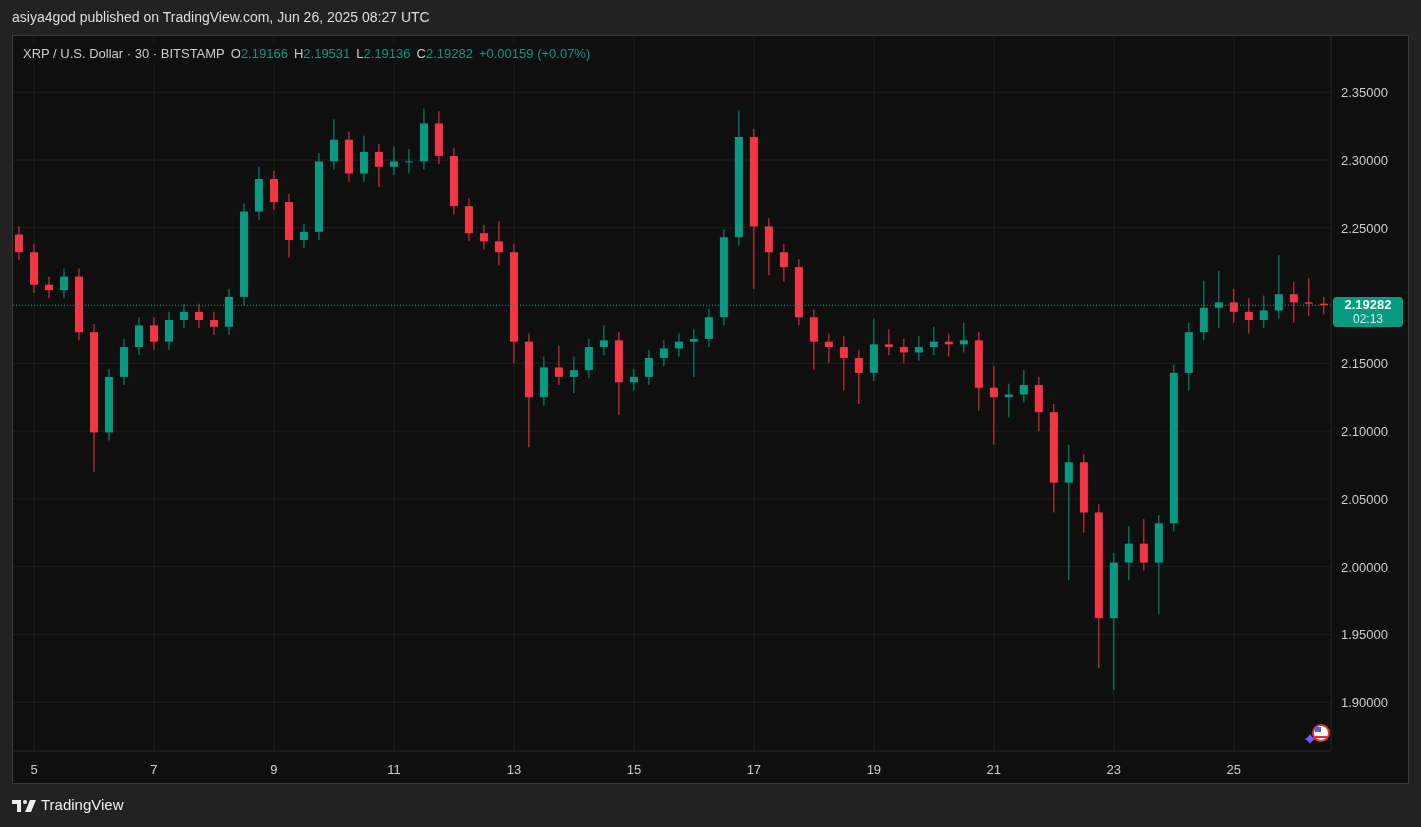 The width and height of the screenshot is (1421, 827). What do you see at coordinates (1114, 769) in the screenshot?
I see `time-axis-label: 23` at bounding box center [1114, 769].